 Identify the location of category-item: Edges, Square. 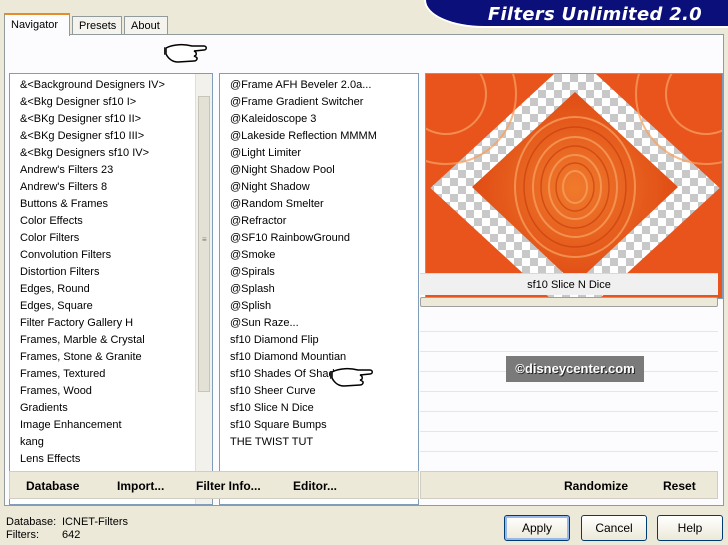
(103, 306).